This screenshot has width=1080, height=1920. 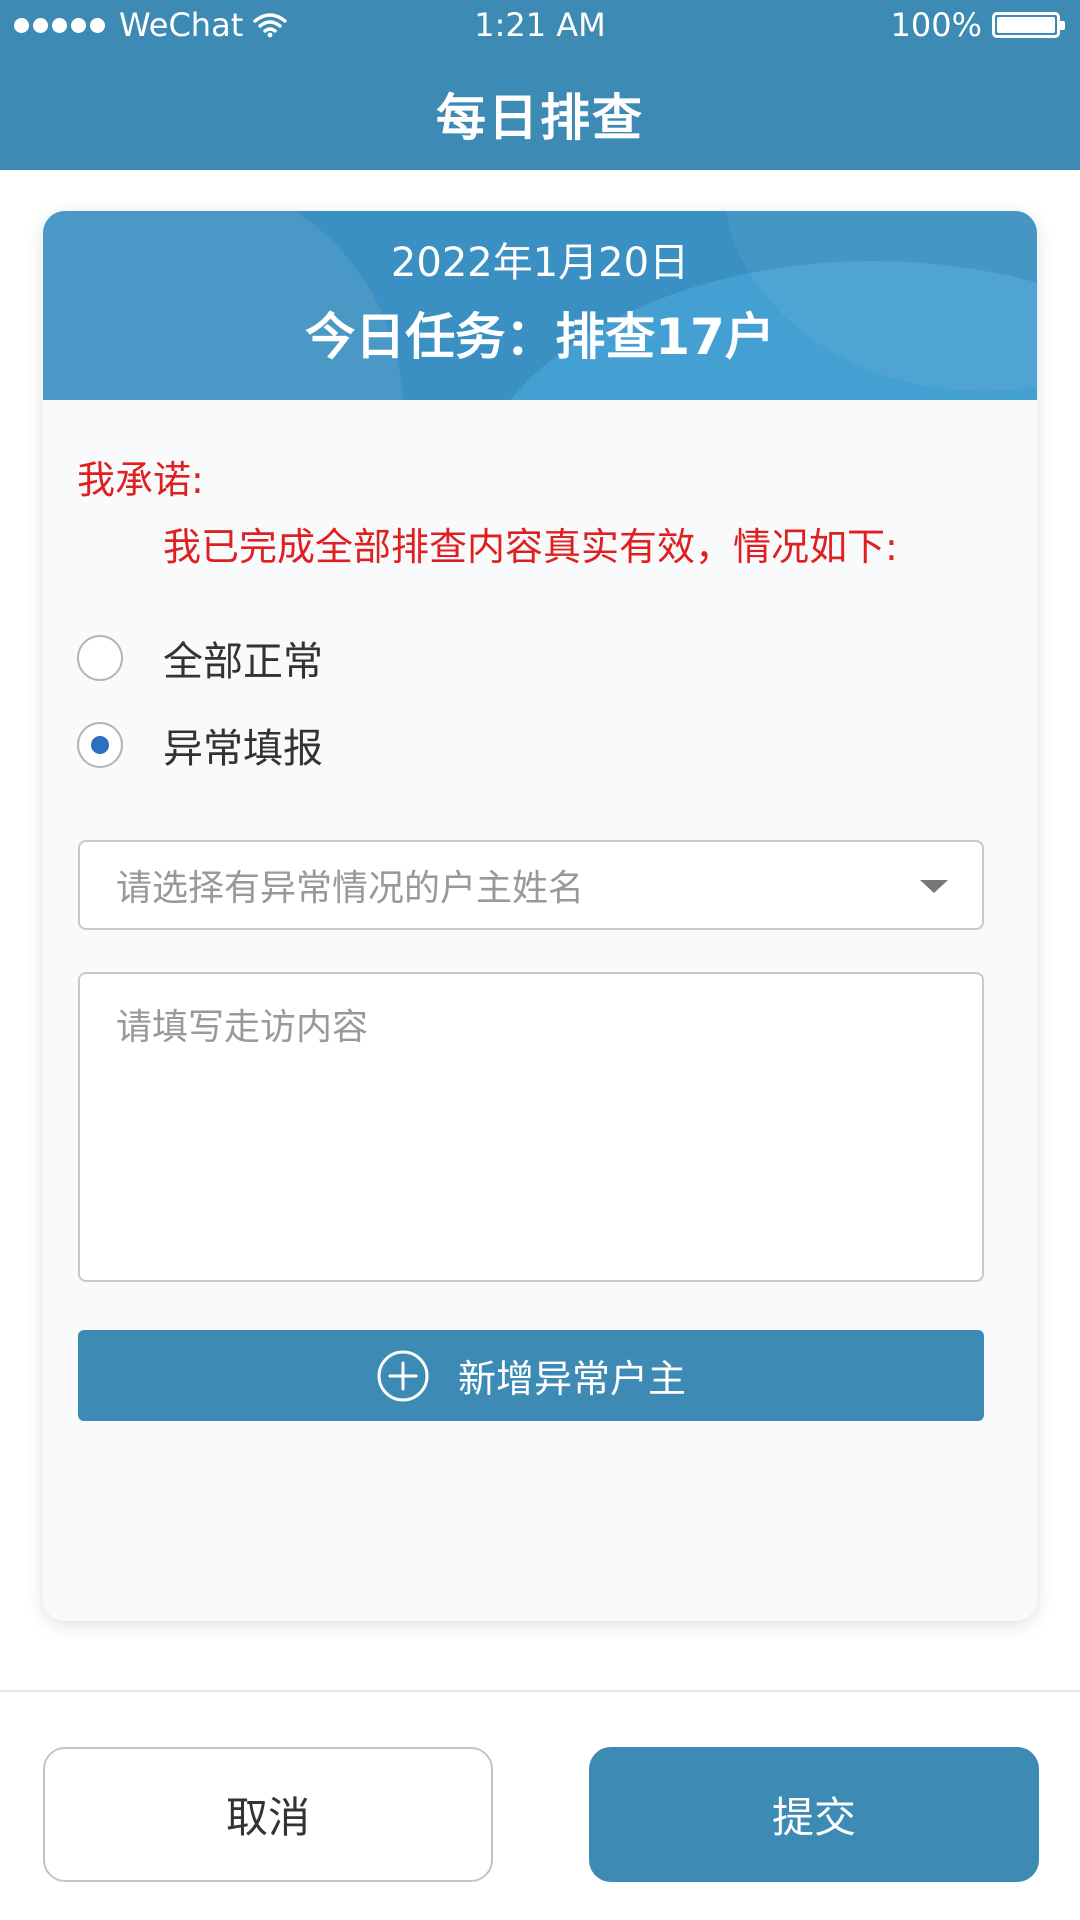 What do you see at coordinates (140, 480) in the screenshot?
I see `pledge-title: 我承诺:` at bounding box center [140, 480].